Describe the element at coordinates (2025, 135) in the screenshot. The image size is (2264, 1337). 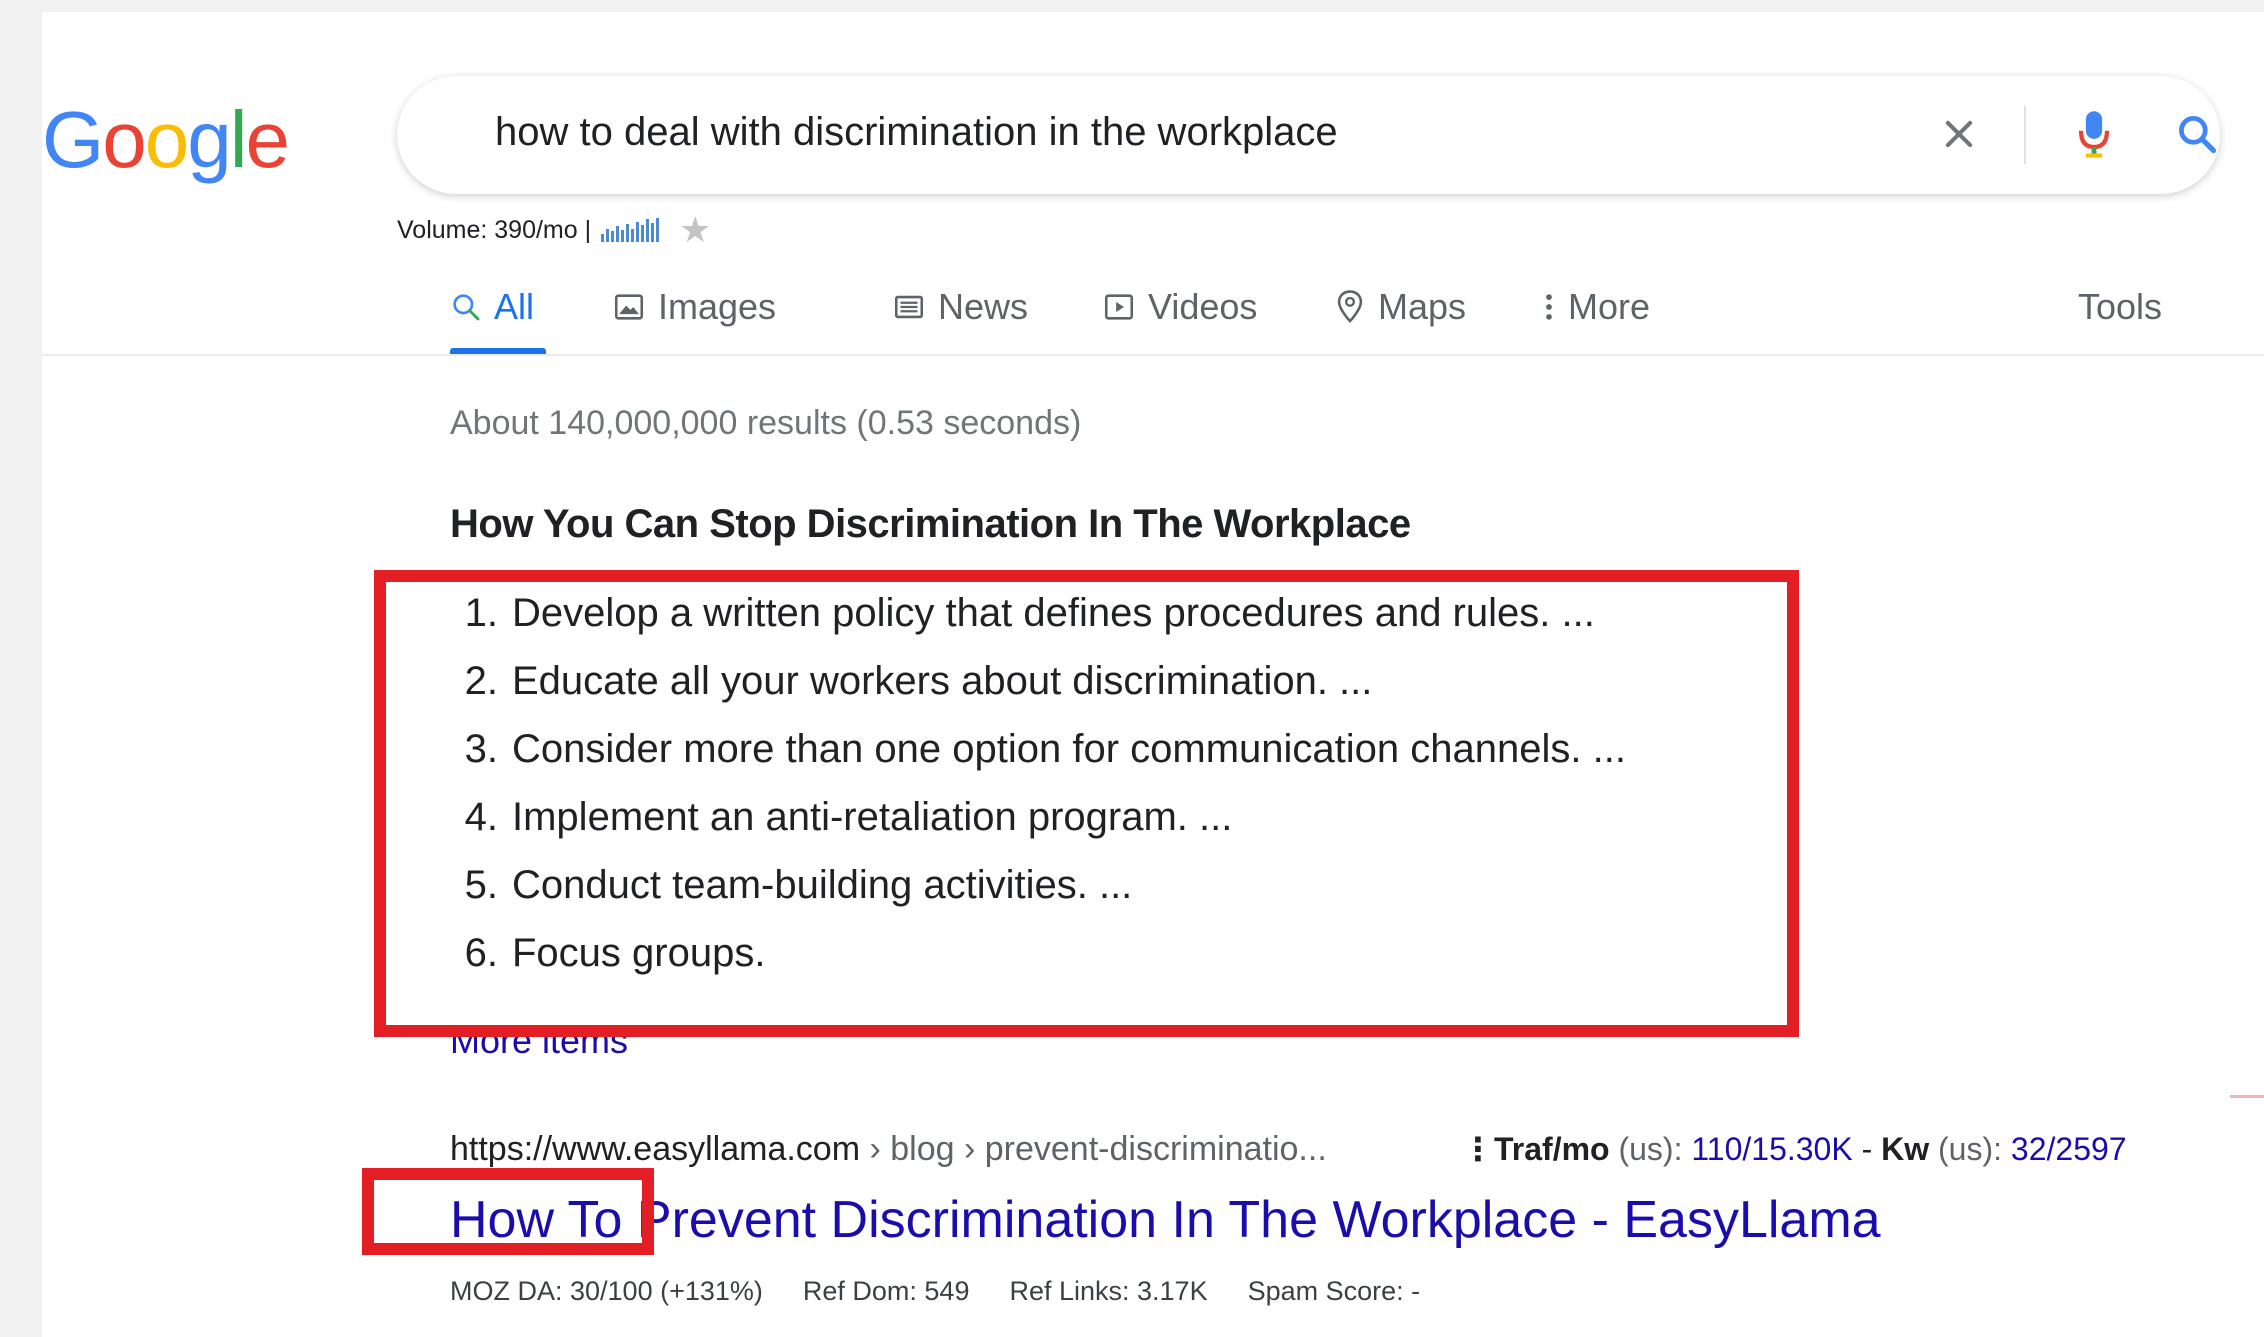
I see `search-box-divider` at that location.